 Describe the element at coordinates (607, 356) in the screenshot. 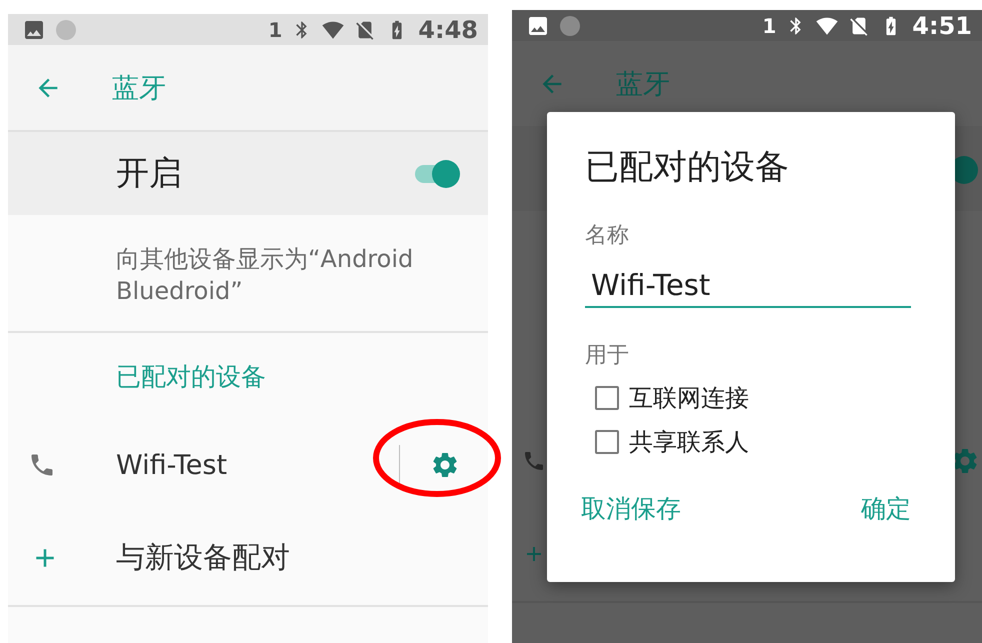

I see `usage-label: 用于` at that location.